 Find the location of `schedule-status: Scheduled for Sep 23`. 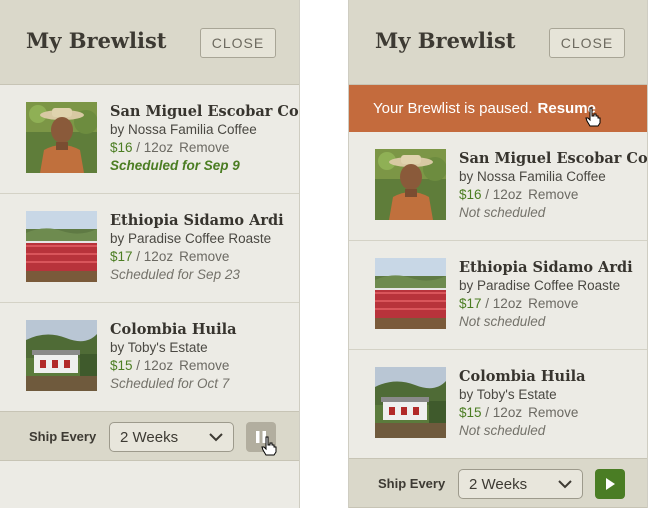

schedule-status: Scheduled for Sep 23 is located at coordinates (175, 274).